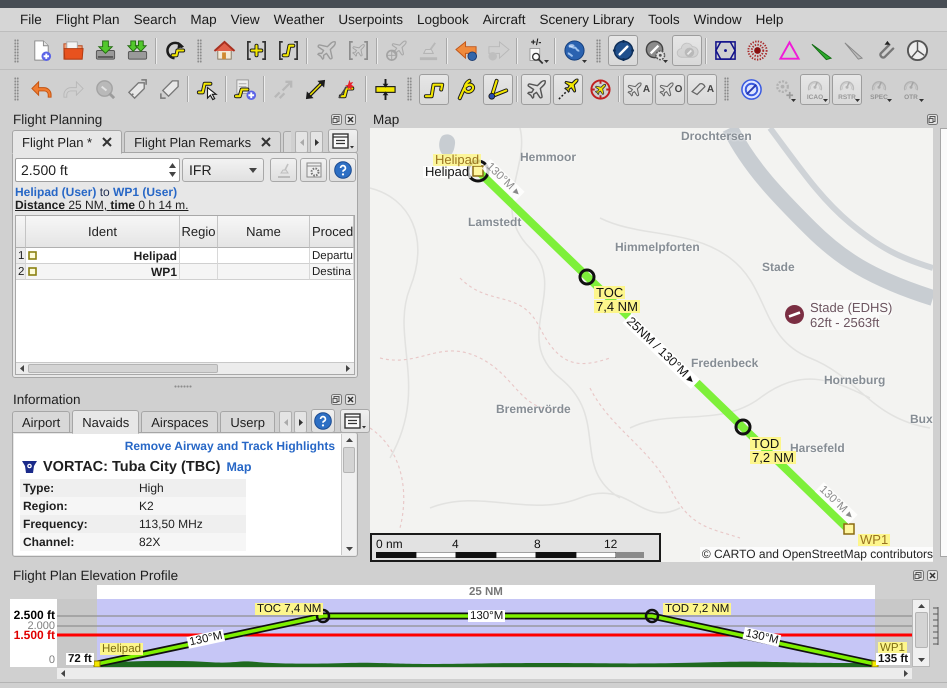 This screenshot has height=688, width=947. I want to click on column-header: Name, so click(264, 232).